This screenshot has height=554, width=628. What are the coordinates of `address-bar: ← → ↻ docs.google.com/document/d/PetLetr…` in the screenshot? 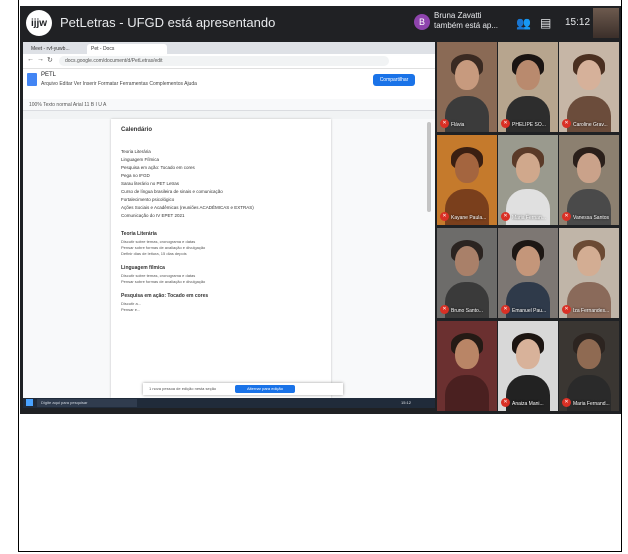 It's located at (229, 61).